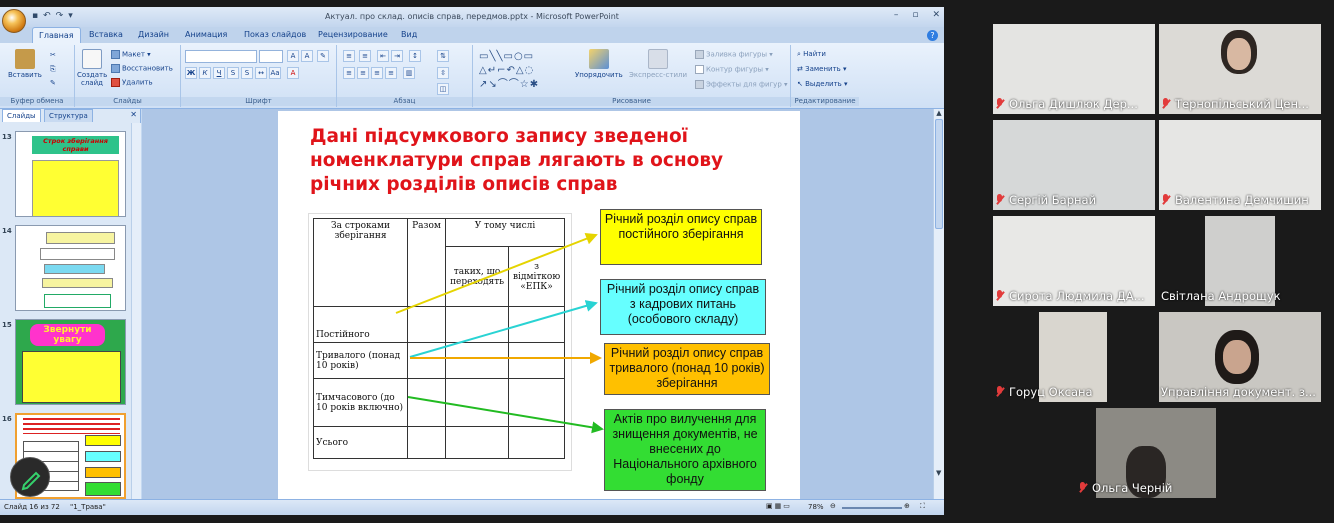 This screenshot has height=523, width=1334. I want to click on tab-home: Главная, so click(56, 35).